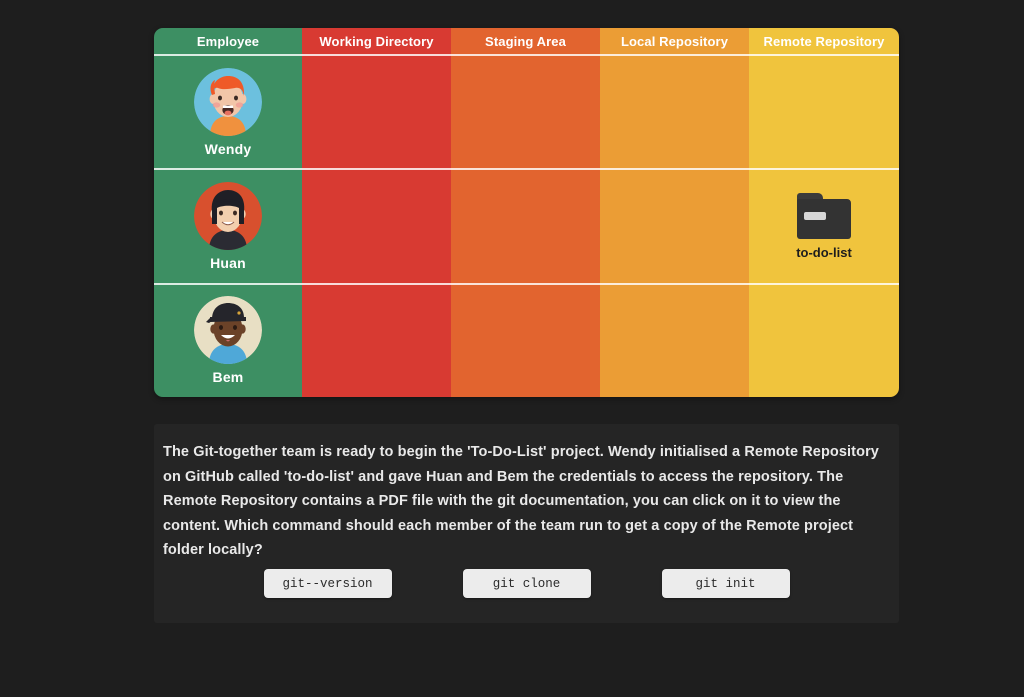 The width and height of the screenshot is (1024, 697). Describe the element at coordinates (824, 113) in the screenshot. I see `cell-wendy-remote-repository` at that location.